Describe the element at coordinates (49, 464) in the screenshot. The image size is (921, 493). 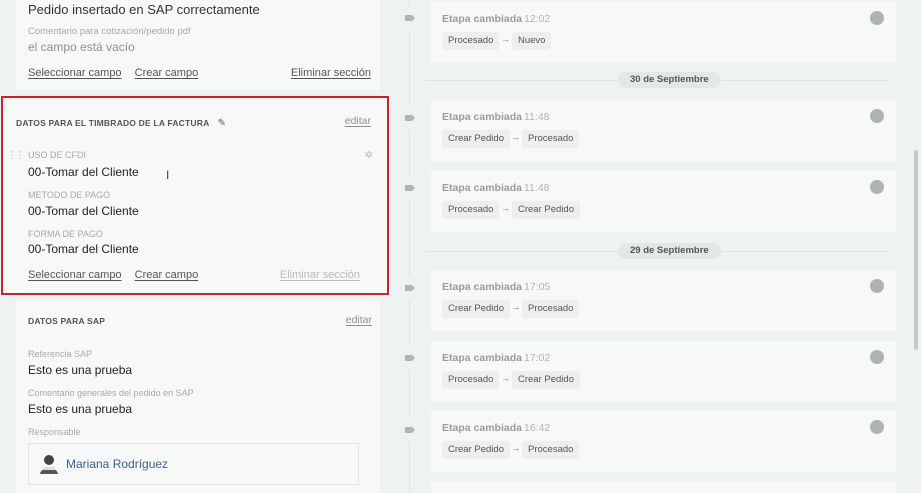
I see `avatar` at that location.